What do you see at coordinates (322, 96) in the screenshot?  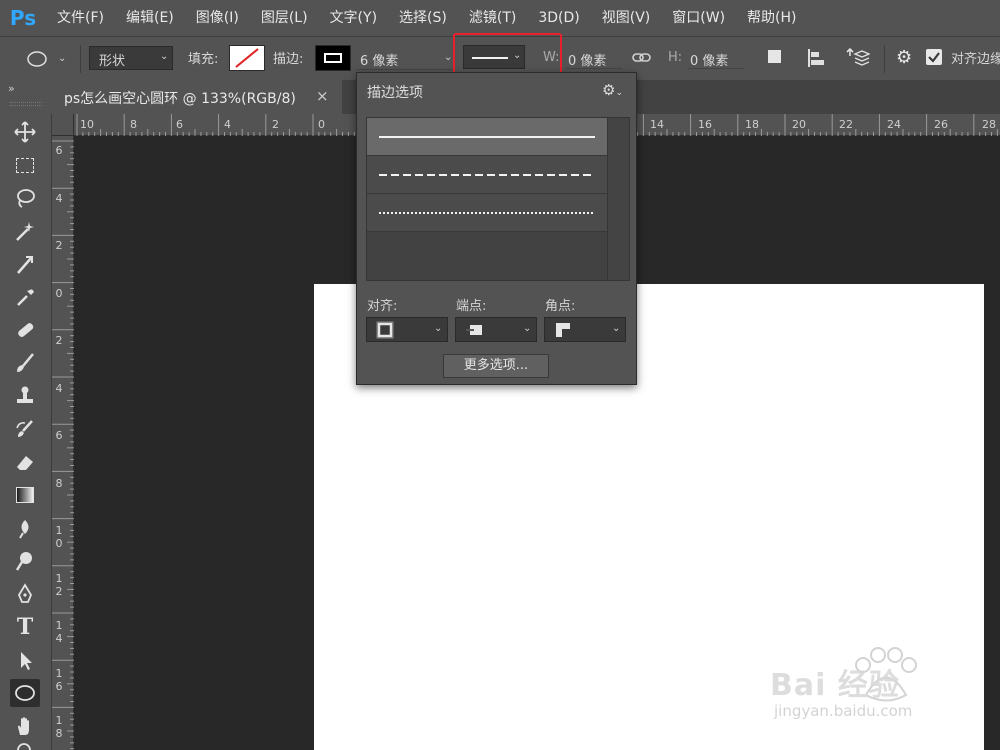 I see `close-tab-icon: ×` at bounding box center [322, 96].